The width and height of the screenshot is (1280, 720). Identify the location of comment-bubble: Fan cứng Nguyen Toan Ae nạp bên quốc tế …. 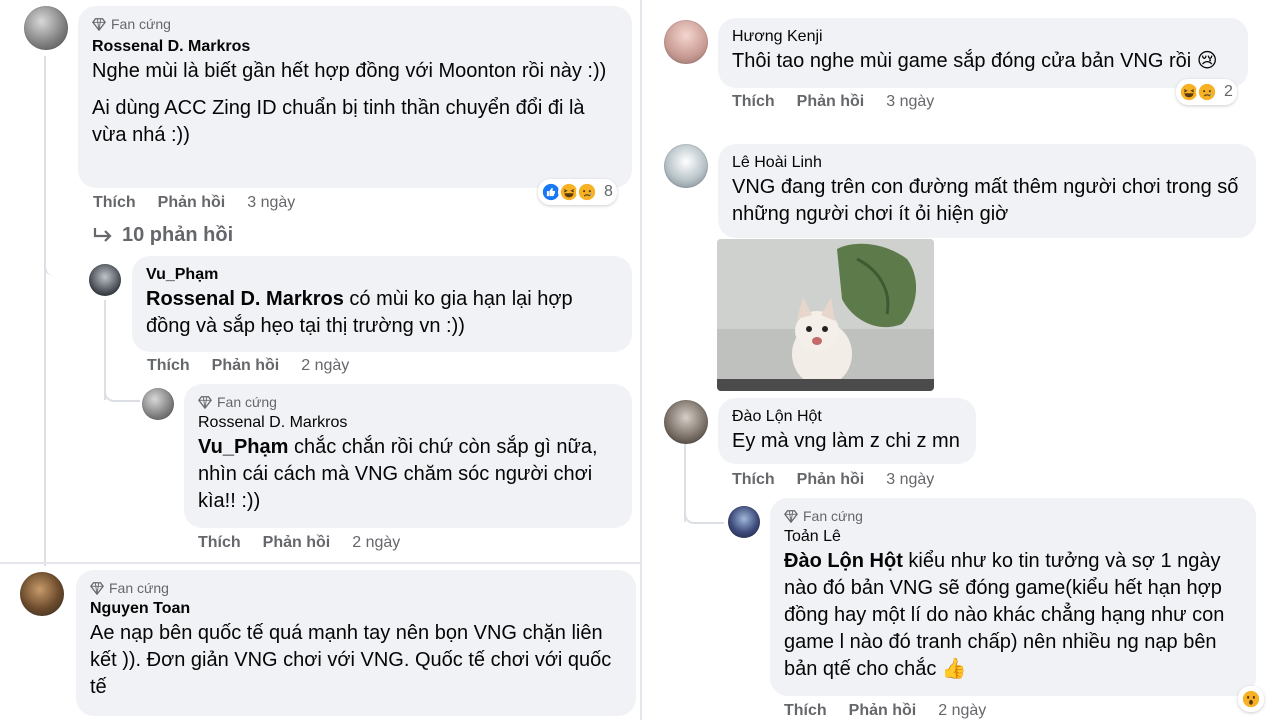
(356, 643).